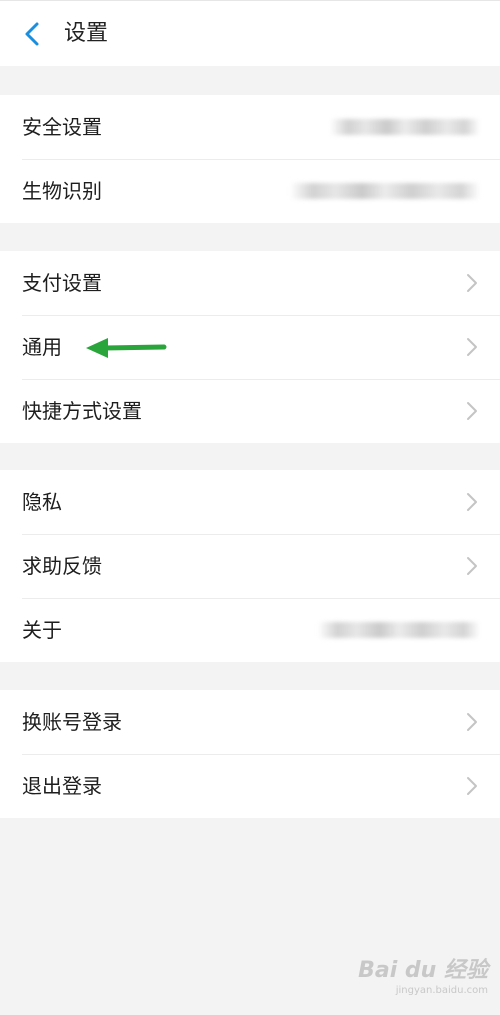 This screenshot has height=1015, width=500. I want to click on settings-item-logout: 退出登录, so click(250, 786).